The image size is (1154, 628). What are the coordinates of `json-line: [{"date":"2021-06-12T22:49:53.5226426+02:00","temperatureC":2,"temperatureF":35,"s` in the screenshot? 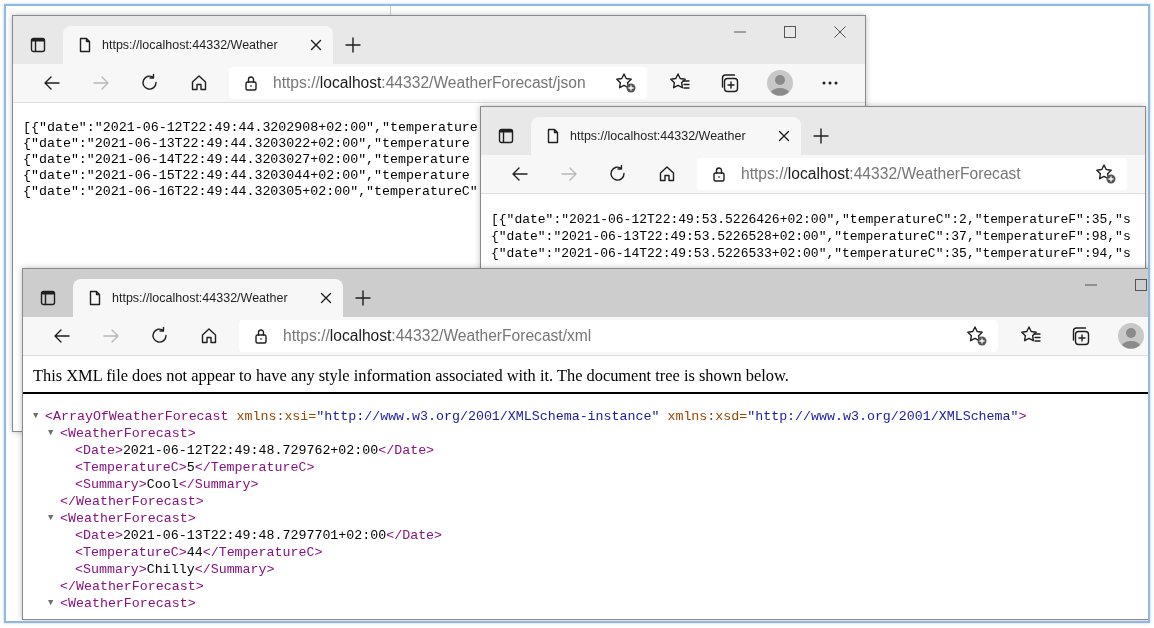 It's located at (811, 219).